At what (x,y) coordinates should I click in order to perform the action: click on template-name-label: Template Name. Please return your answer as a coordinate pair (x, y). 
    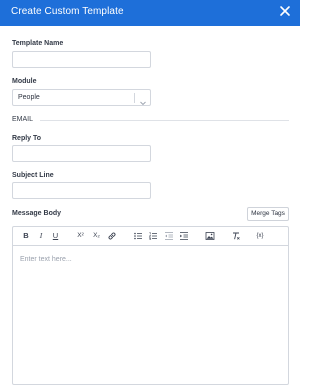
    Looking at the image, I should click on (38, 43).